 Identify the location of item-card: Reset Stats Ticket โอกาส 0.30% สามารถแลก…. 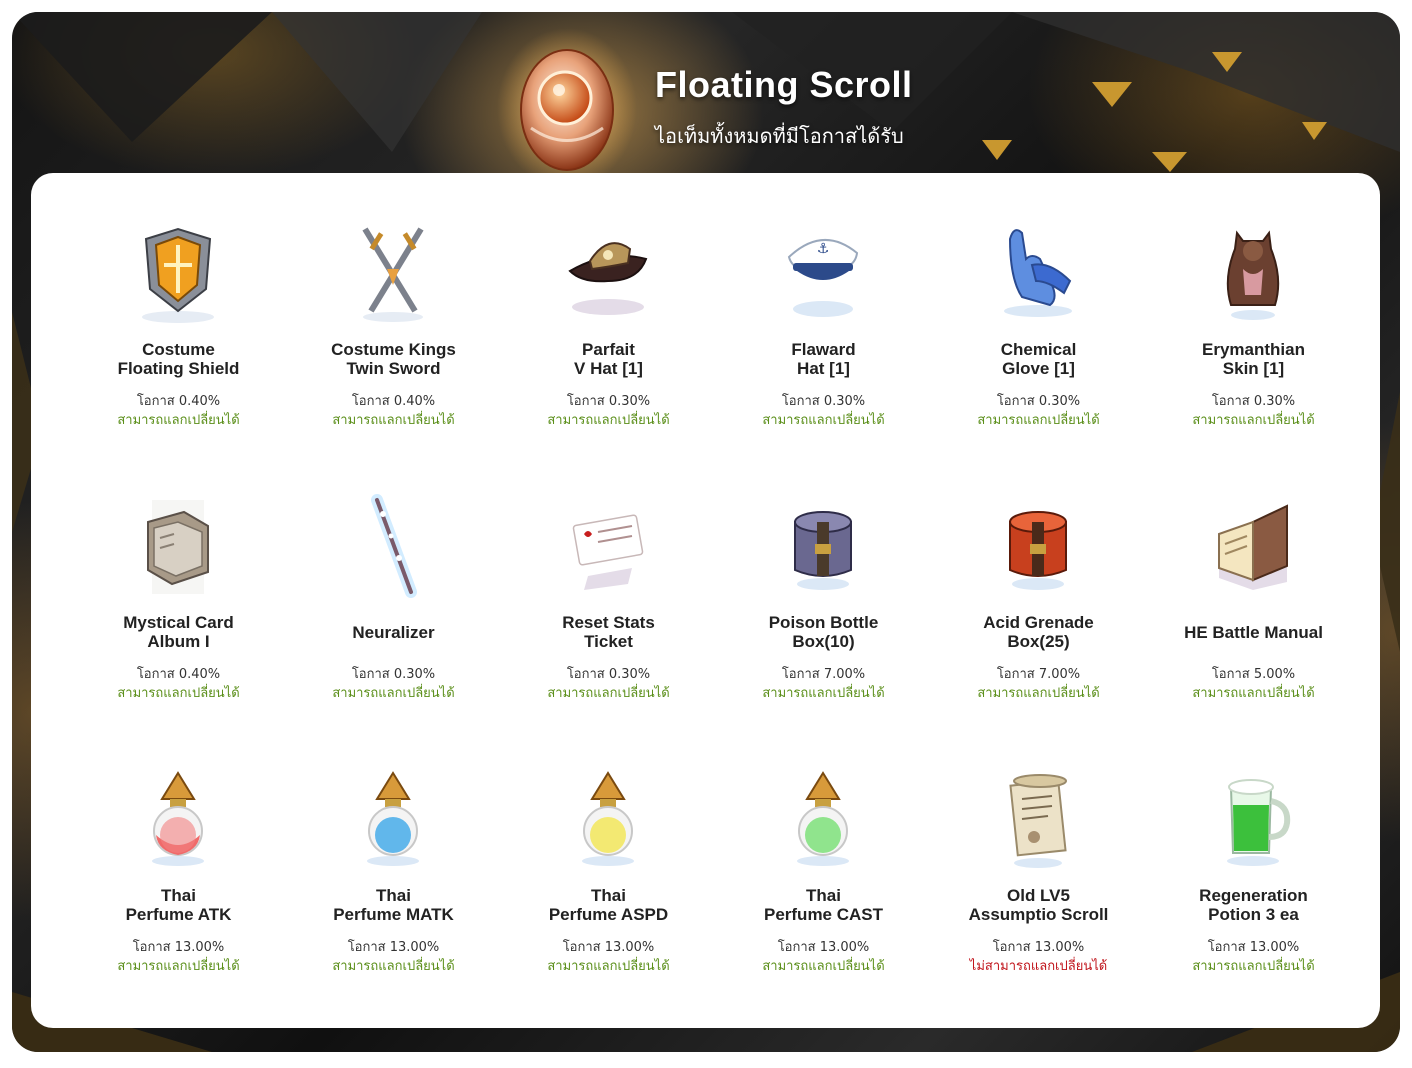
(608, 622).